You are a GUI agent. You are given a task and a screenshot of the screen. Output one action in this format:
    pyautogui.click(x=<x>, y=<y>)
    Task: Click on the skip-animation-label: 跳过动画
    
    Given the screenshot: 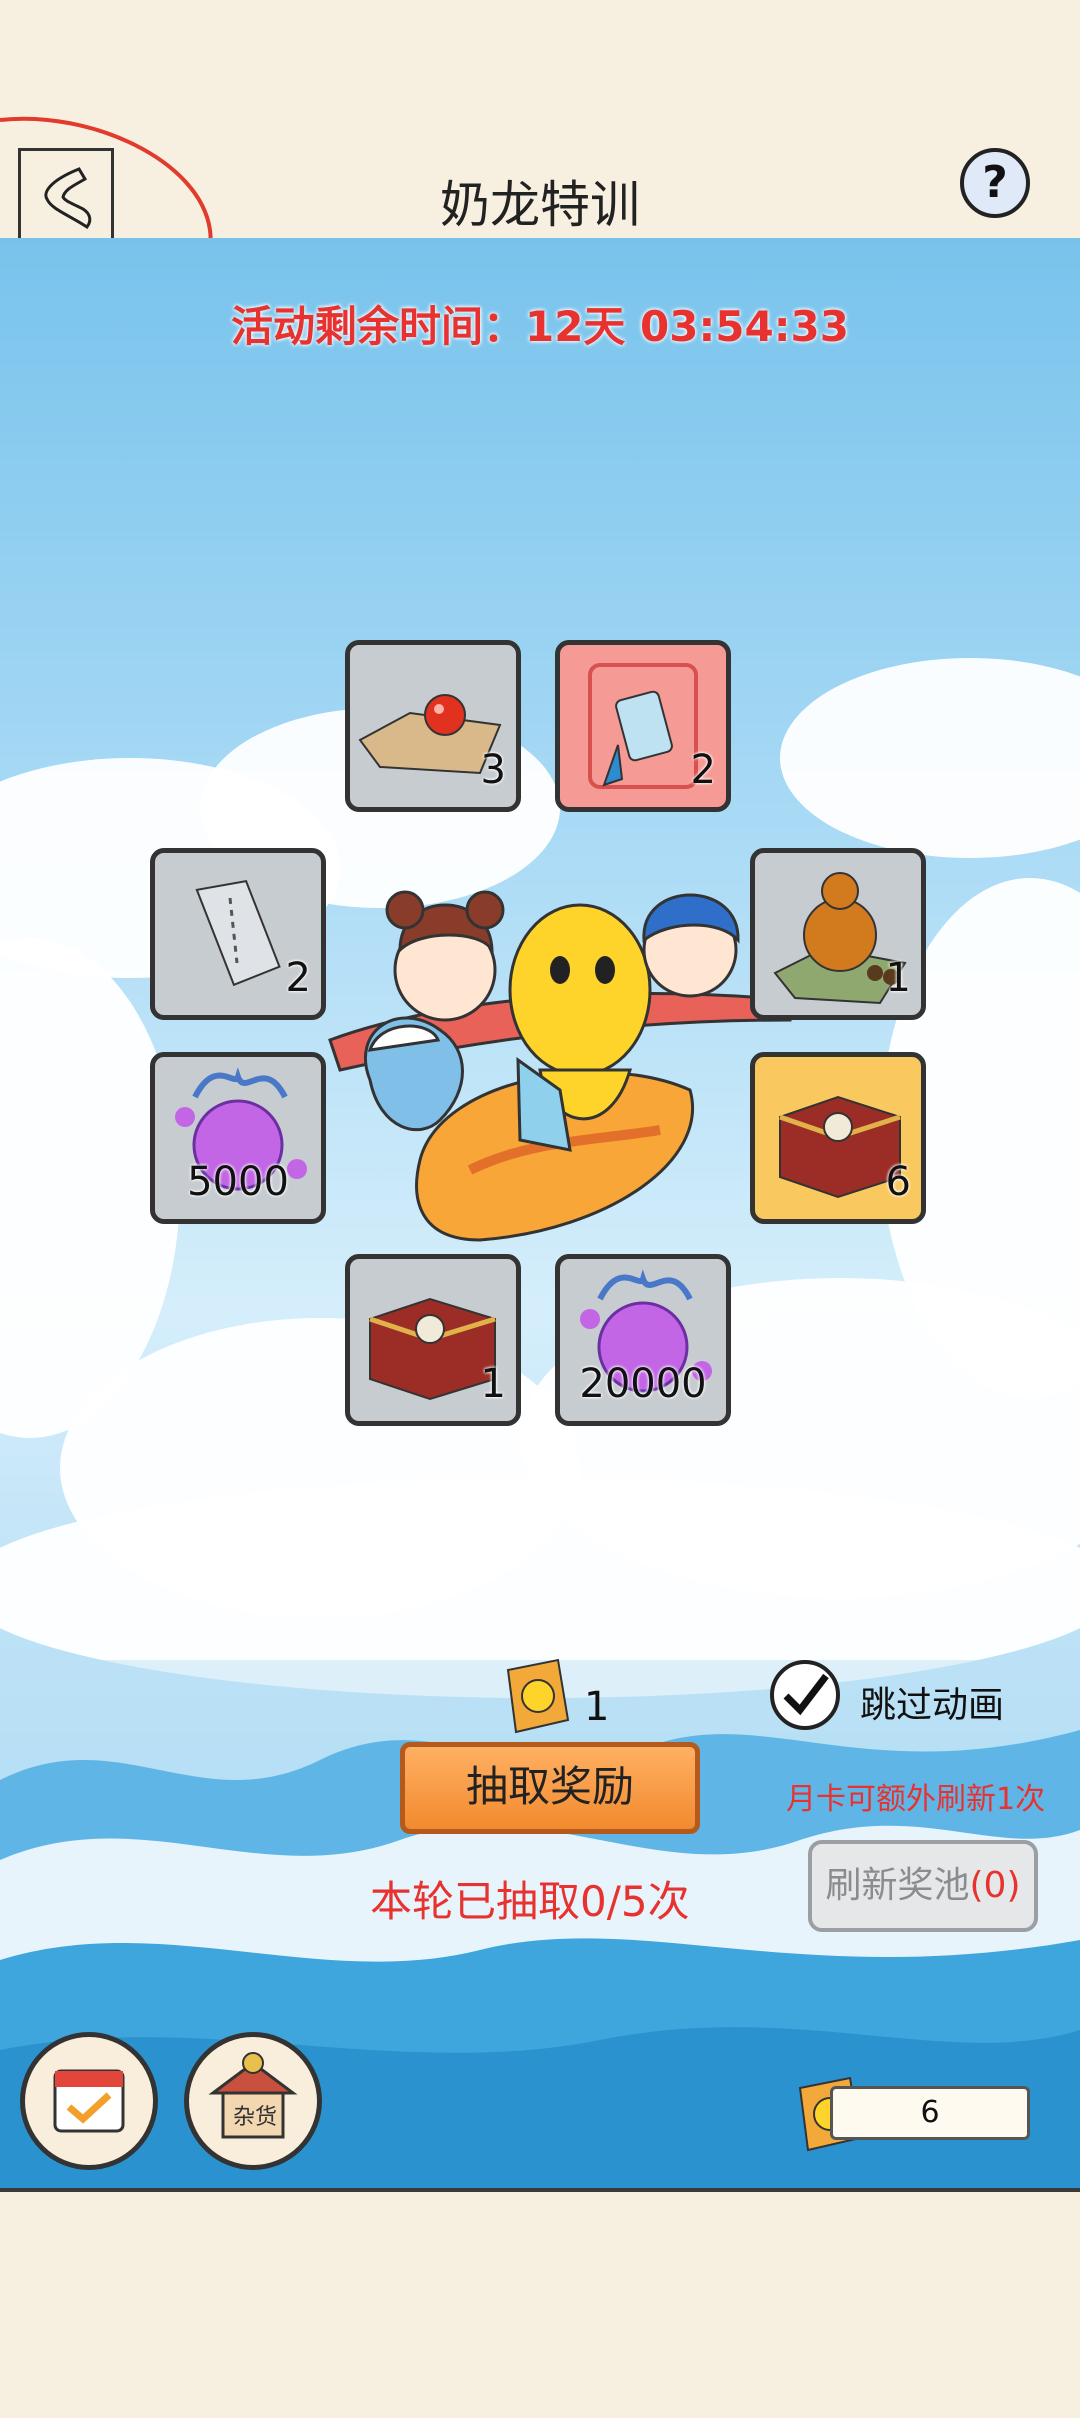 What is the action you would take?
    pyautogui.click(x=932, y=1705)
    